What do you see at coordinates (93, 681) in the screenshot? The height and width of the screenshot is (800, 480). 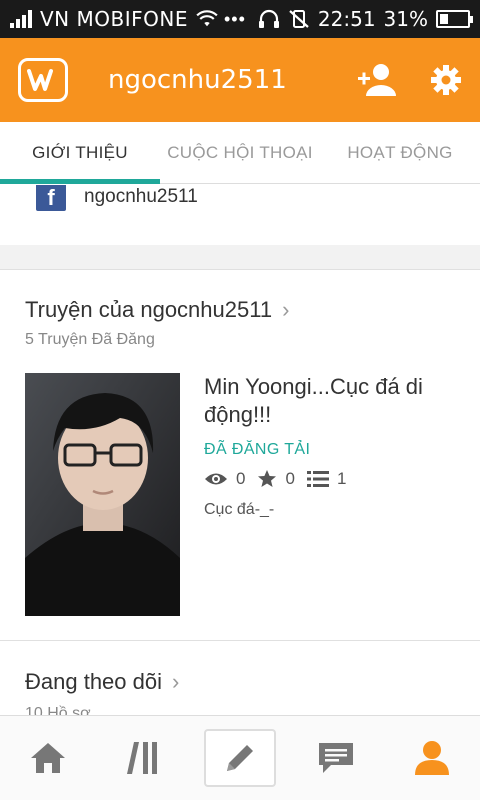 I see `following-section-title: Đang theo dõi` at bounding box center [93, 681].